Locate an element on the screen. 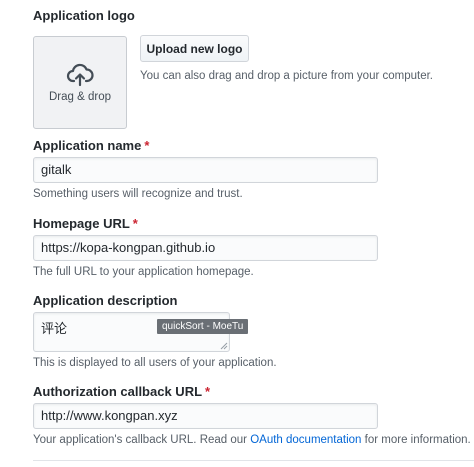 Image resolution: width=474 pixels, height=467 pixels. drop-zone-caption: Drag & drop is located at coordinates (79, 96).